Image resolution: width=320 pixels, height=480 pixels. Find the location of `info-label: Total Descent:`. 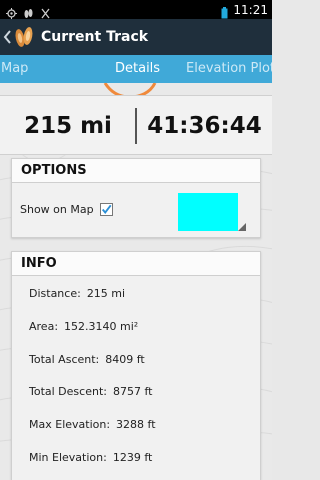

info-label: Total Descent: is located at coordinates (68, 392).